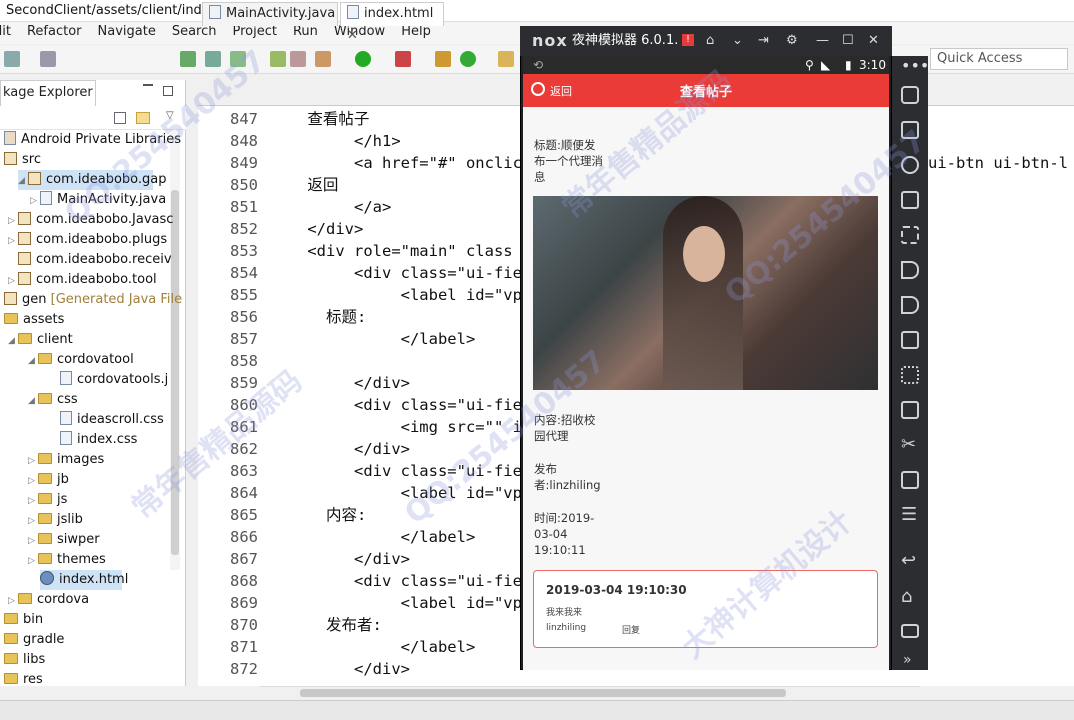 The image size is (1074, 720). Describe the element at coordinates (910, 95) in the screenshot. I see `phone-icon` at that location.